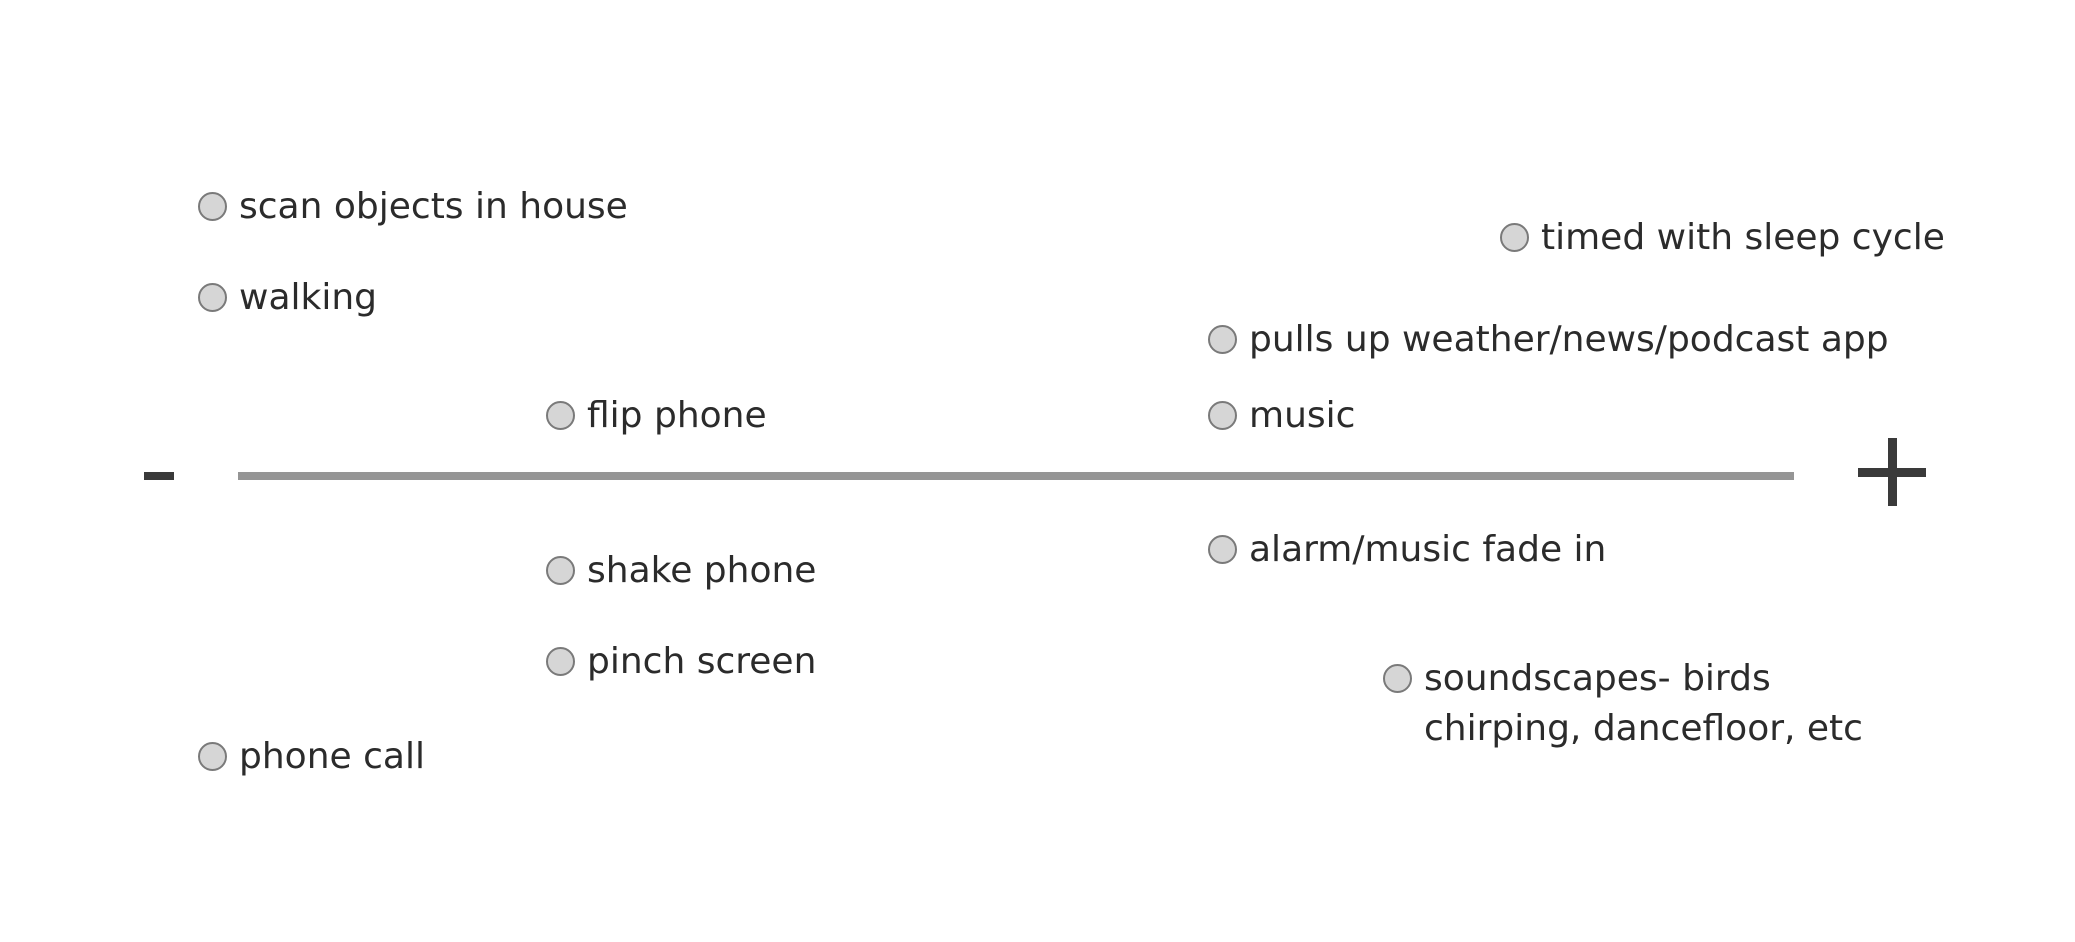  What do you see at coordinates (1569, 339) in the screenshot?
I see `item-label: pulls up weather/news/podcast app` at bounding box center [1569, 339].